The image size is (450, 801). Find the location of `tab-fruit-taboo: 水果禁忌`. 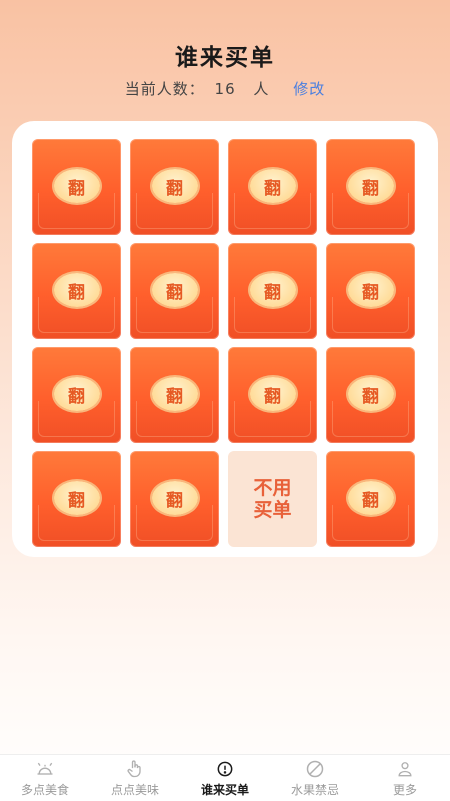

tab-fruit-taboo: 水果禁忌 is located at coordinates (315, 778).